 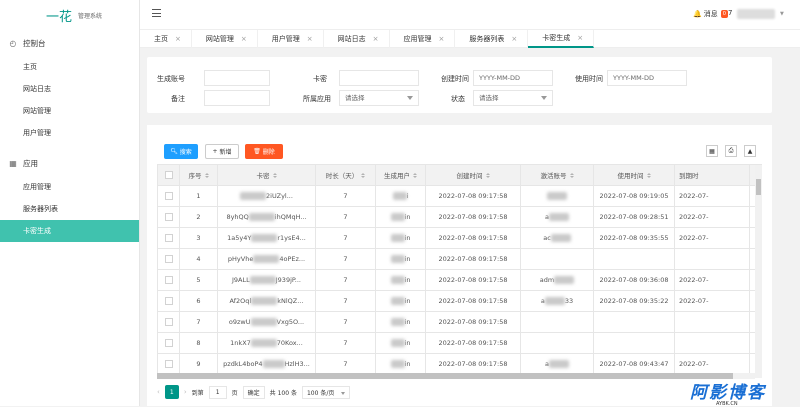 I want to click on search-button-label: 搜索, so click(x=185, y=152).